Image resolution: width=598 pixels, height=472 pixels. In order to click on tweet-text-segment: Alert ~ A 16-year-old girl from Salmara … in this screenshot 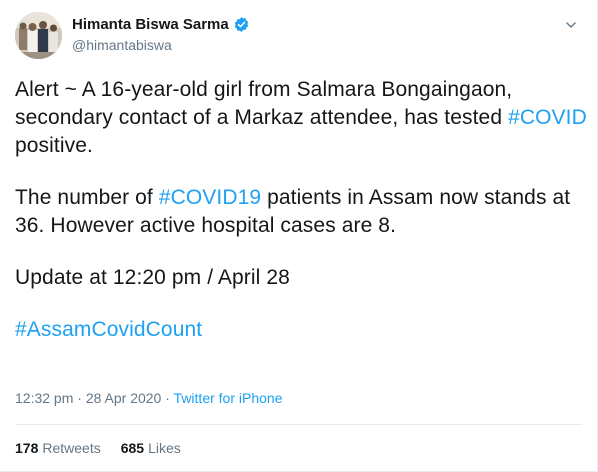, I will do `click(264, 103)`.